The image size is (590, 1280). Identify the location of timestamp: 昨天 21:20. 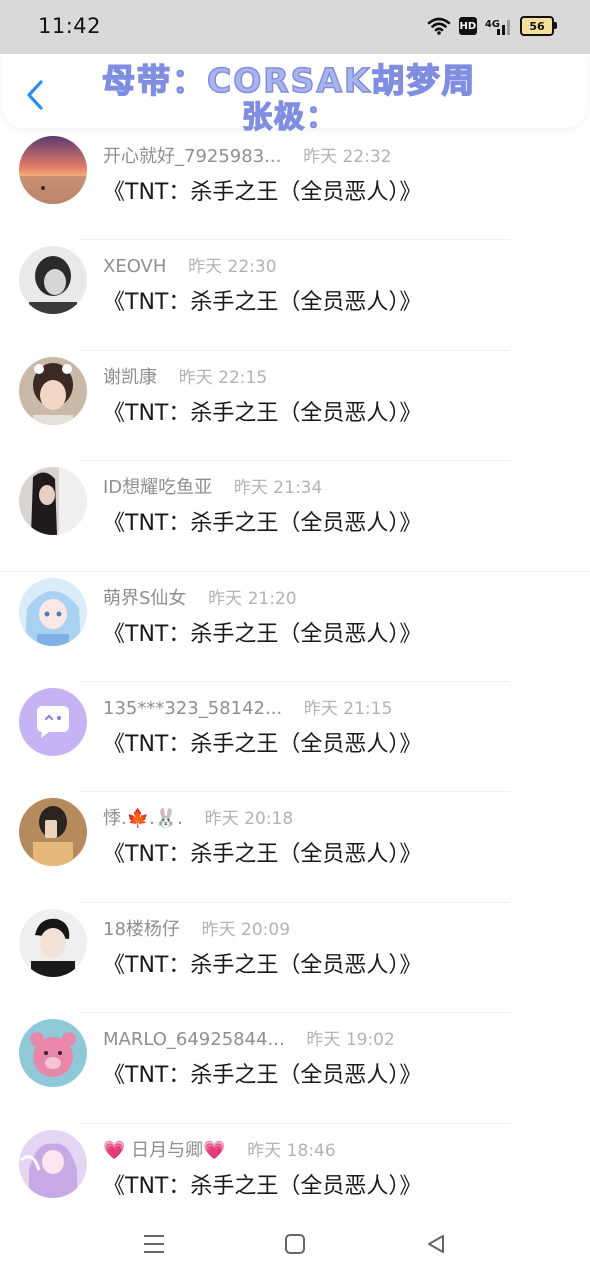
(252, 598).